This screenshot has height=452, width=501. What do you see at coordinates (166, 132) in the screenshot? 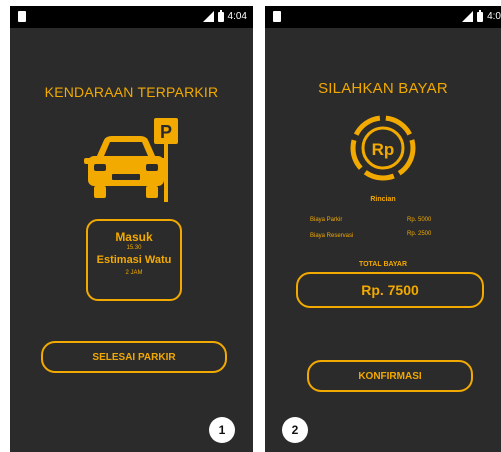
I see `parking-sign-letter: P` at bounding box center [166, 132].